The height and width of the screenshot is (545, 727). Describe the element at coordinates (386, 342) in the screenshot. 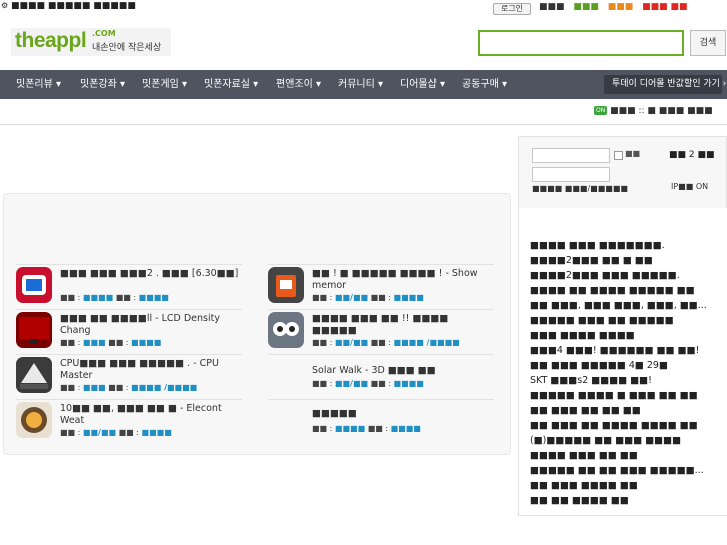

I see `app-meta: ■■ : ■■/■■ ■■ : ■■■■ /■■■■` at that location.